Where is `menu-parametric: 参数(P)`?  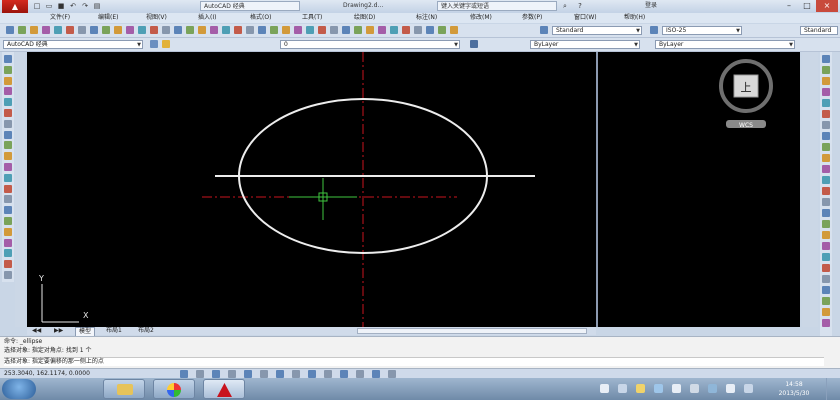 menu-parametric: 参数(P) is located at coordinates (532, 18).